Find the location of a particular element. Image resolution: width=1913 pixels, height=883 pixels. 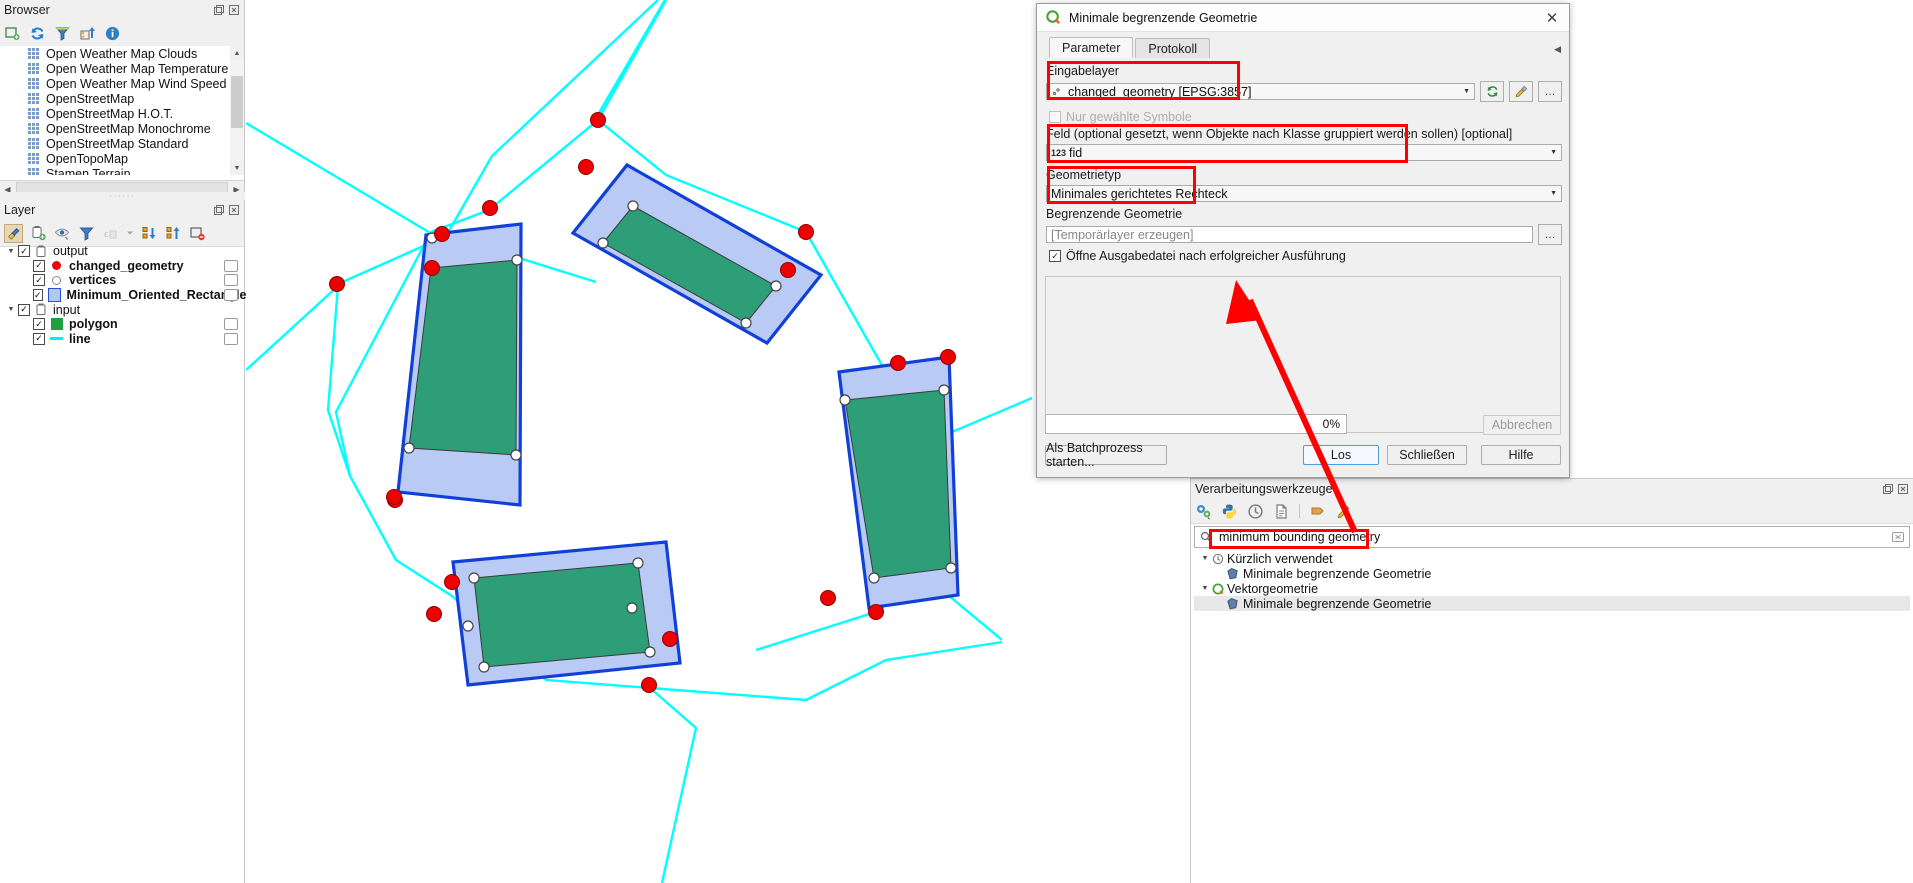

processing-float-button is located at coordinates (1888, 489).